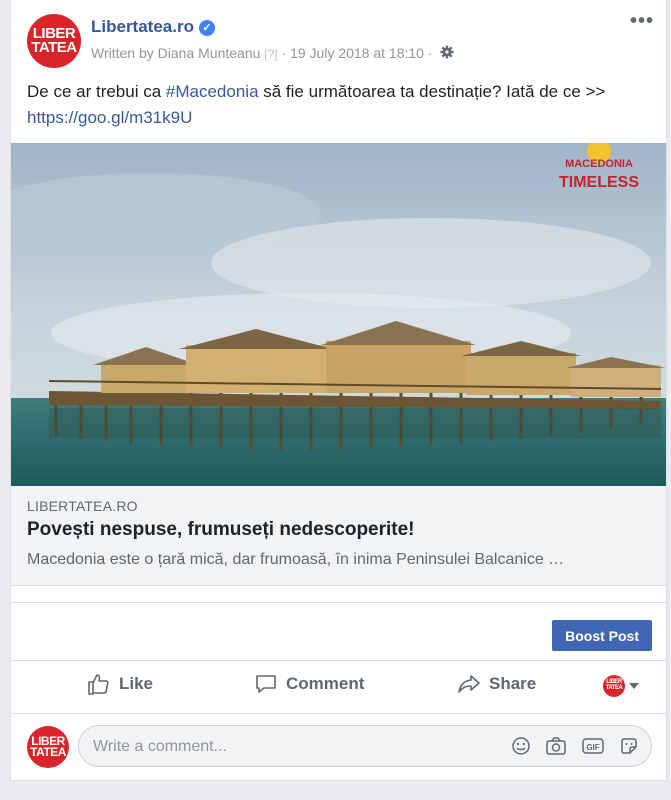 This screenshot has height=800, width=671. What do you see at coordinates (96, 91) in the screenshot?
I see `post-text-part: De ce ar trebui ca` at bounding box center [96, 91].